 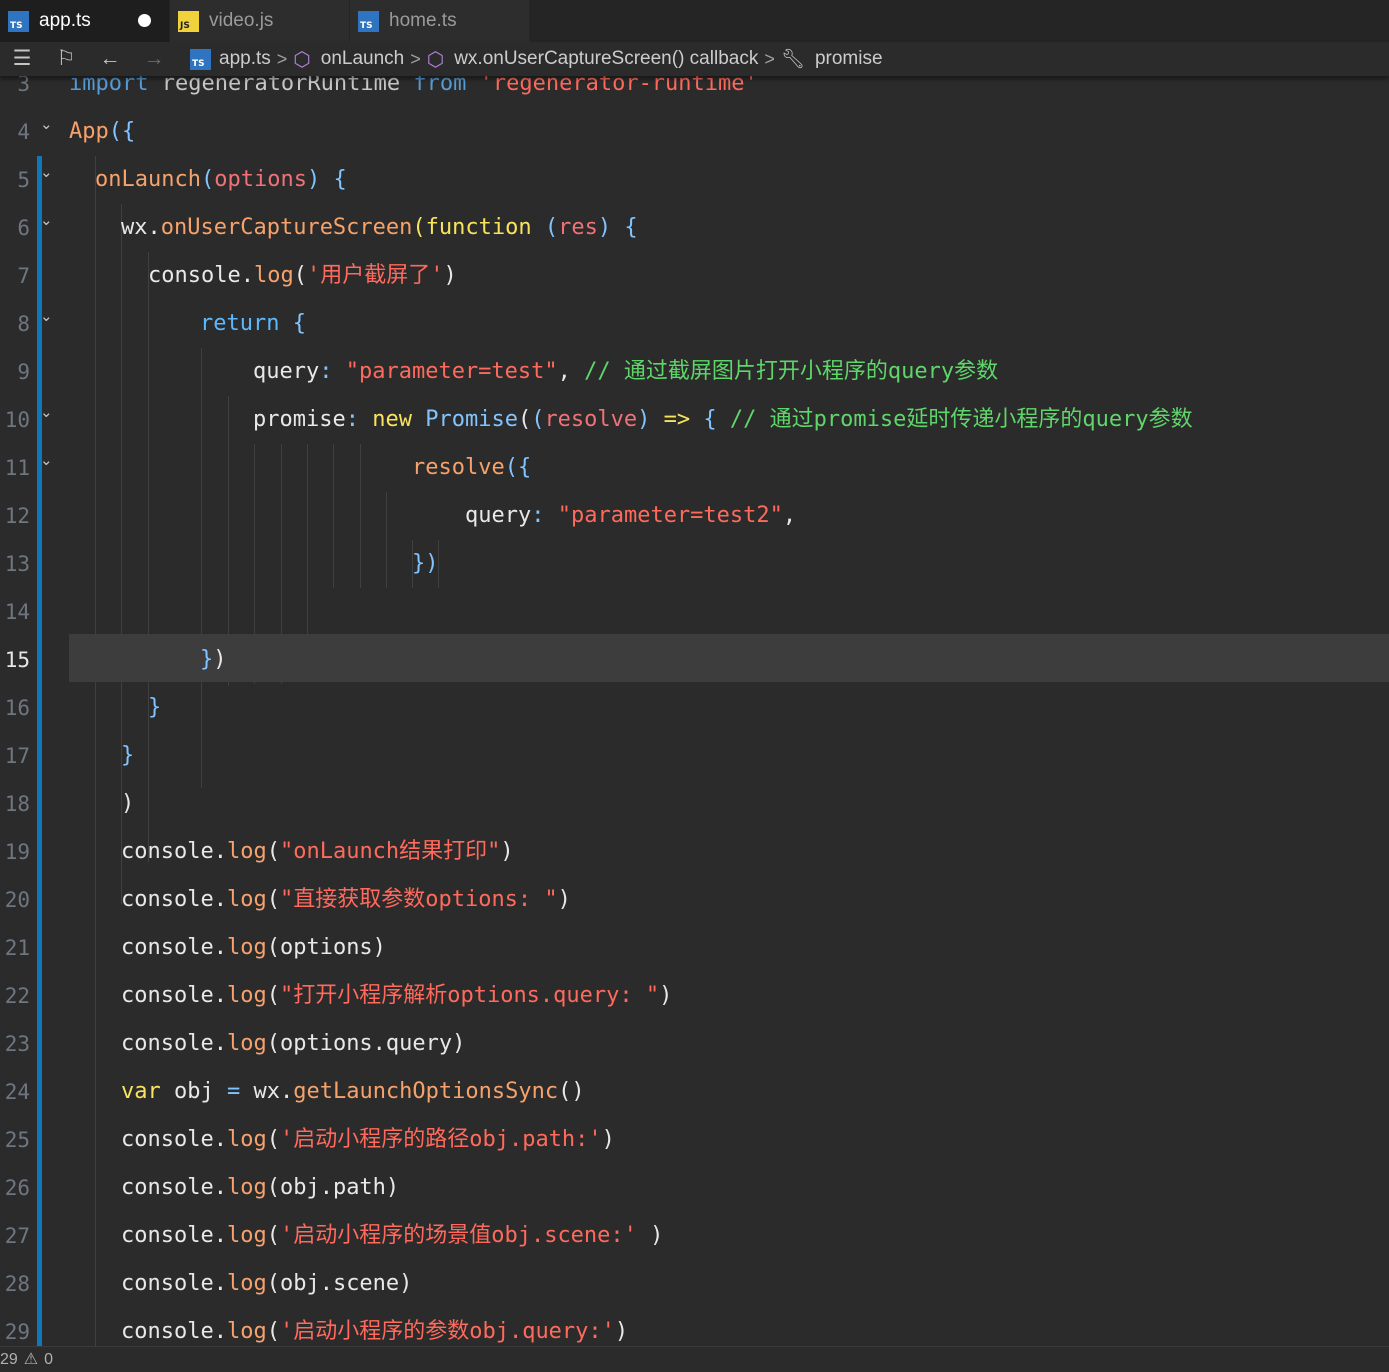 What do you see at coordinates (694, 180) in the screenshot?
I see `code-line: 5 ⌄ onLaunch(options) {` at bounding box center [694, 180].